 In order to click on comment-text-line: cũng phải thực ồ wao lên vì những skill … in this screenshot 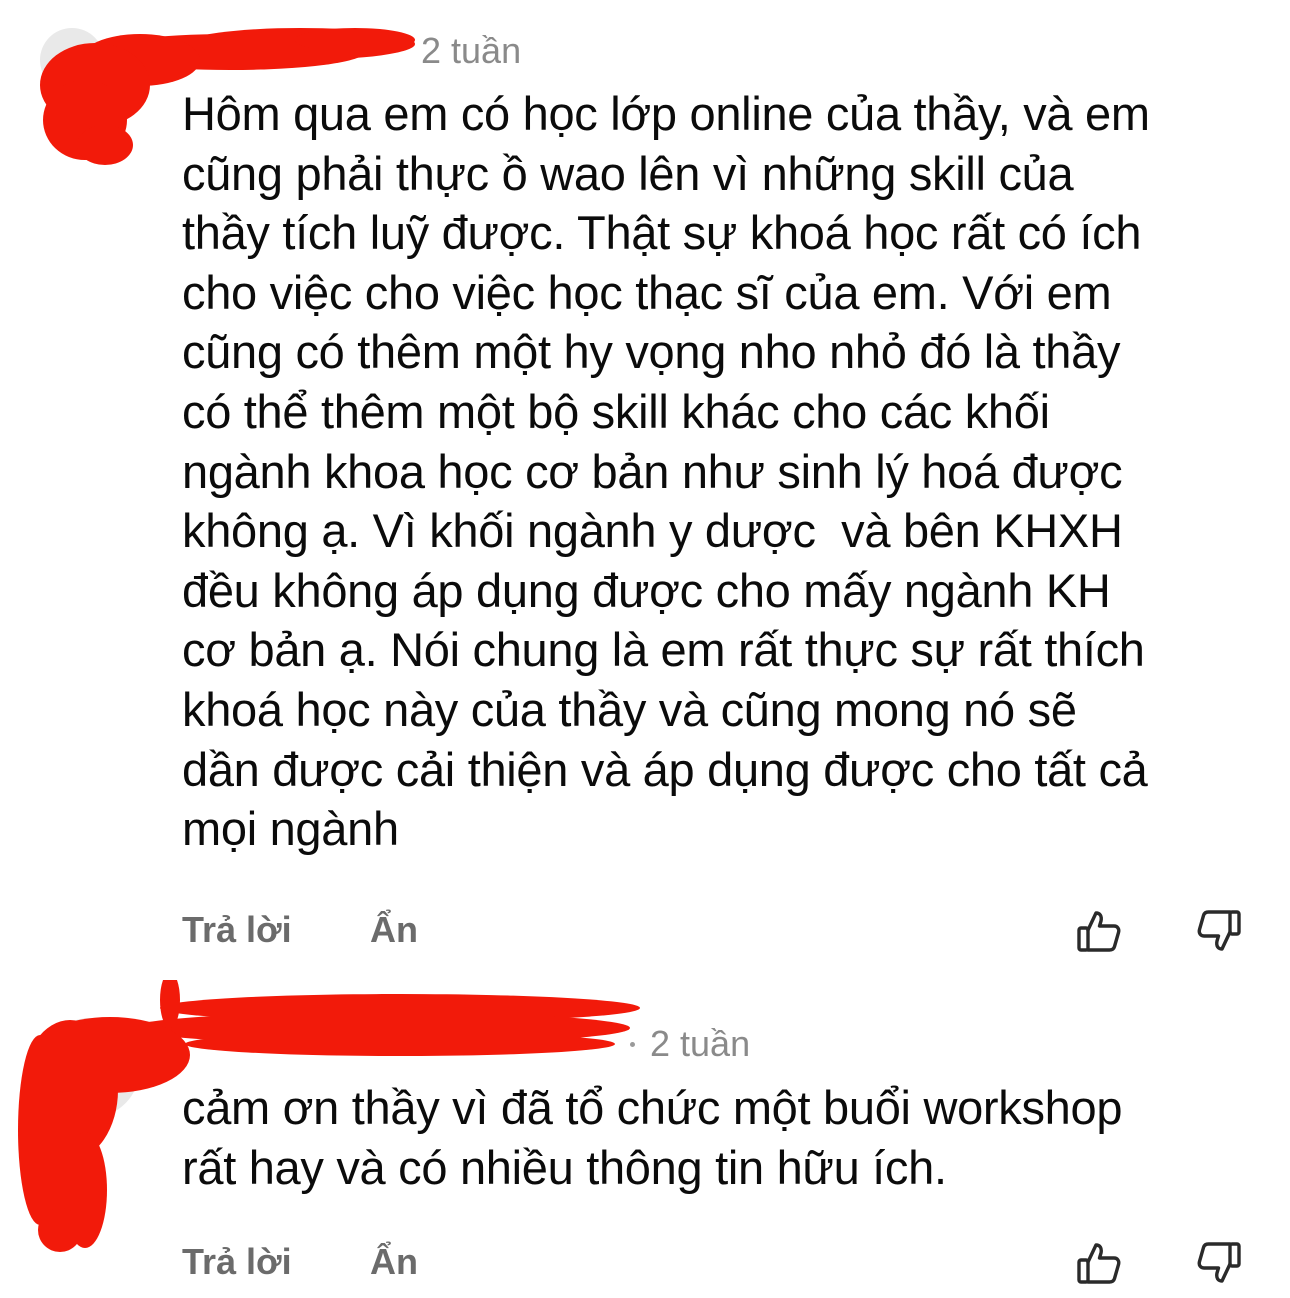, I will do `click(628, 173)`.